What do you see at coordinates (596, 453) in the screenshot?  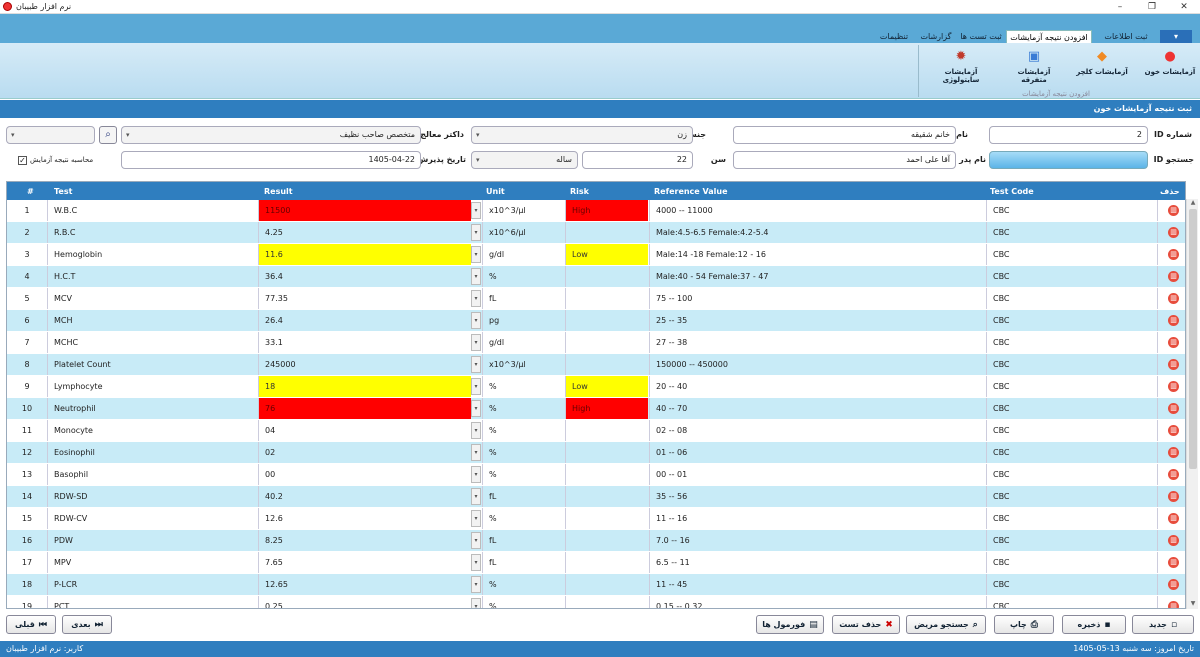 I see `table-row: 12 Eosinophil 02 ▾% 01 -- 06 CBC ▥` at bounding box center [596, 453].